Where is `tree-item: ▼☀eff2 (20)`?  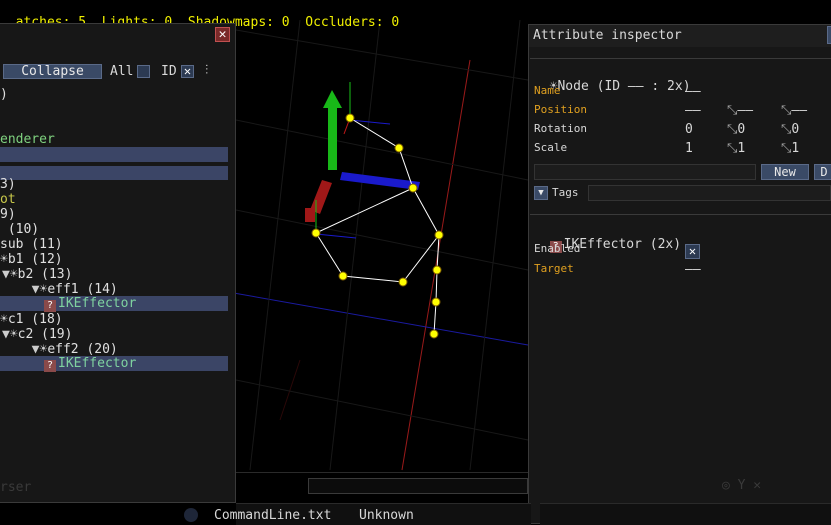 tree-item: ▼☀eff2 (20) is located at coordinates (114, 349).